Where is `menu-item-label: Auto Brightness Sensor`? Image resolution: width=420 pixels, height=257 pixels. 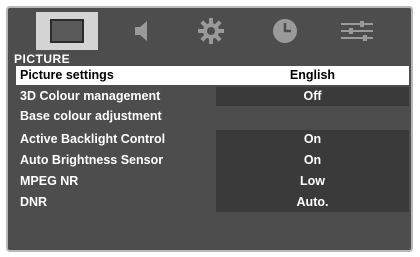
menu-item-label: Auto Brightness Sensor is located at coordinates (92, 160).